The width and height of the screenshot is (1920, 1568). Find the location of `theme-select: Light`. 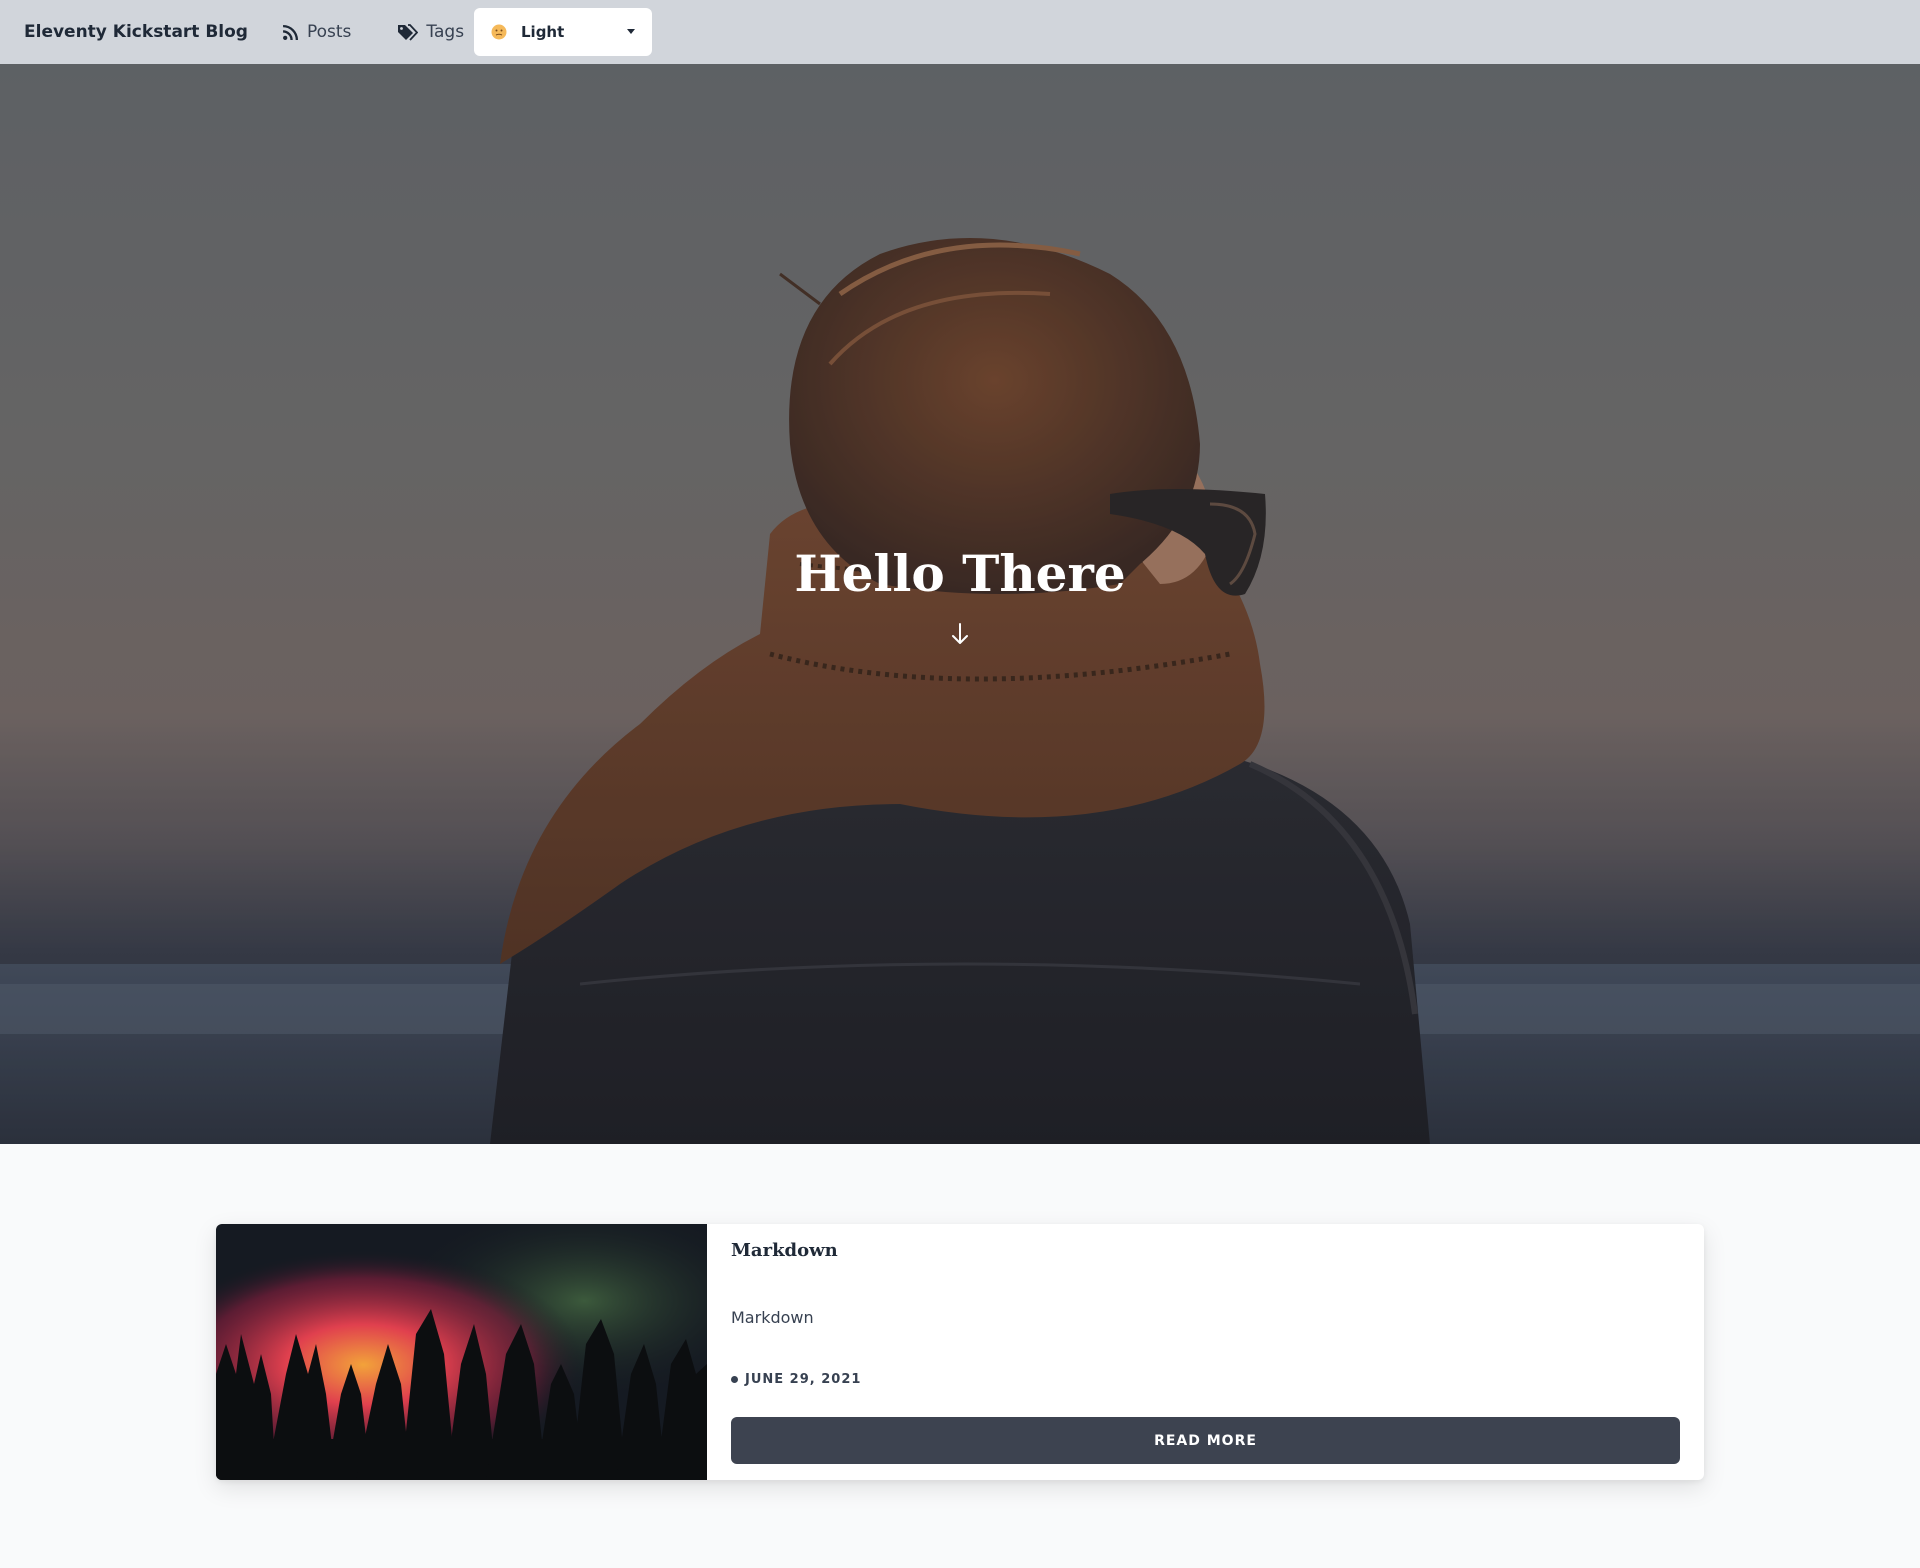

theme-select: Light is located at coordinates (563, 32).